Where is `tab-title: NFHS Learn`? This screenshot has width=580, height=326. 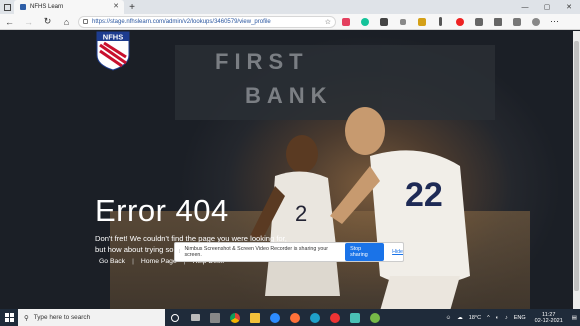
tab-title: NFHS Learn is located at coordinates (47, 7).